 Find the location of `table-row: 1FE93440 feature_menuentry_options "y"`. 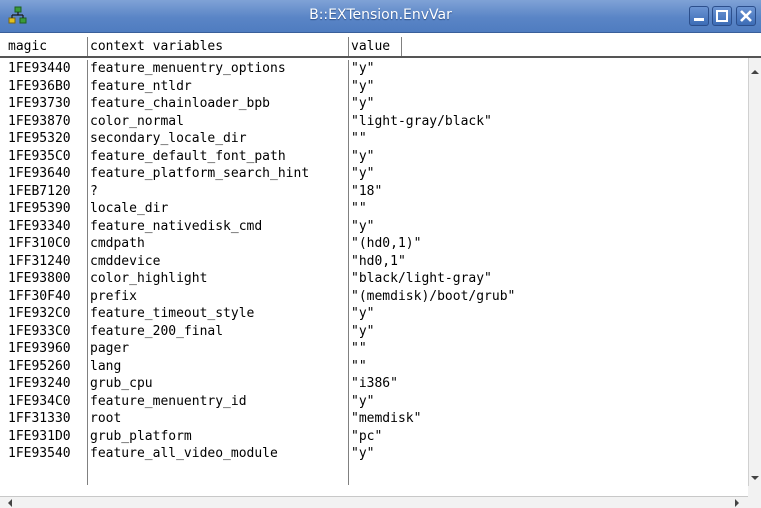

table-row: 1FE93440 feature_menuentry_options "y" is located at coordinates (374, 69).